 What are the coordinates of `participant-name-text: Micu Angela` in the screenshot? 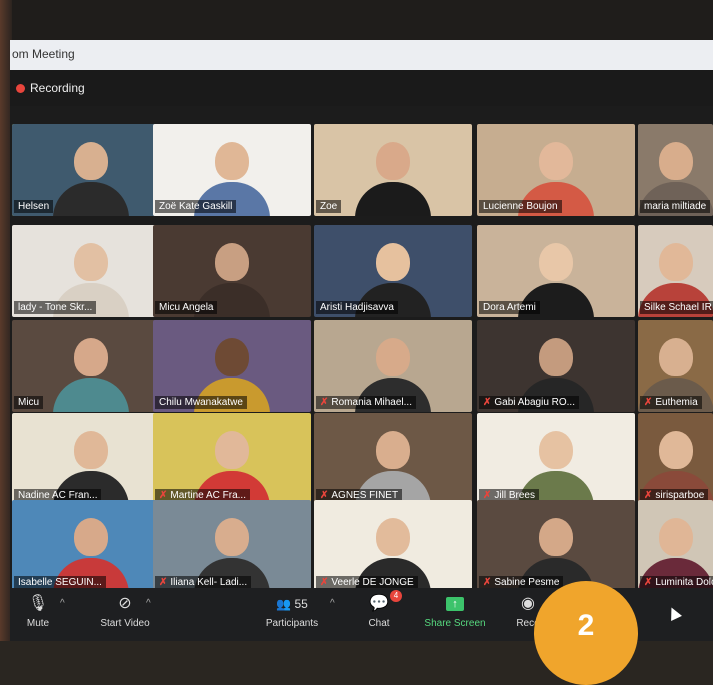 It's located at (186, 307).